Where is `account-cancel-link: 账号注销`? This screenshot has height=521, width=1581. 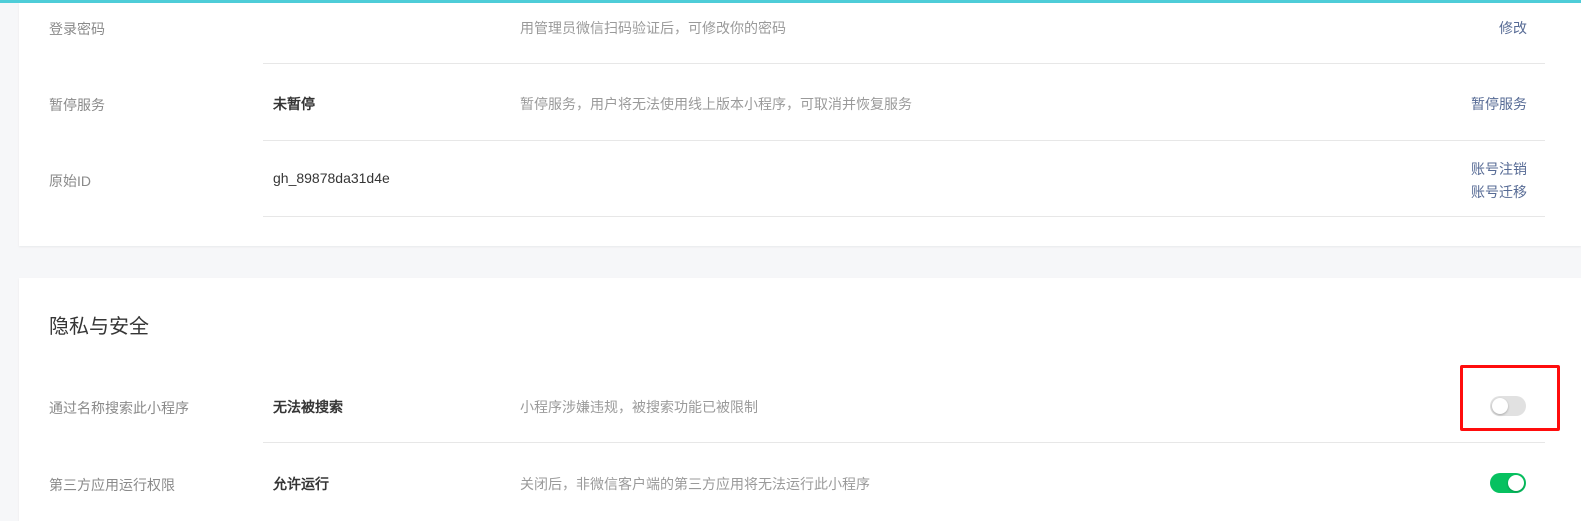 account-cancel-link: 账号注销 is located at coordinates (1499, 169).